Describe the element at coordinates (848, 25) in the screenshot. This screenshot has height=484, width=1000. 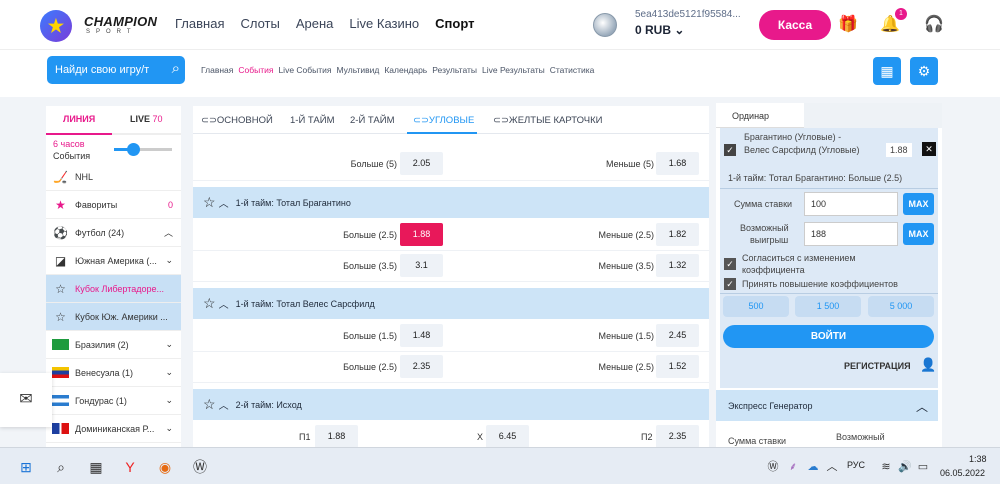
I see `gift-icon: 🎁` at that location.